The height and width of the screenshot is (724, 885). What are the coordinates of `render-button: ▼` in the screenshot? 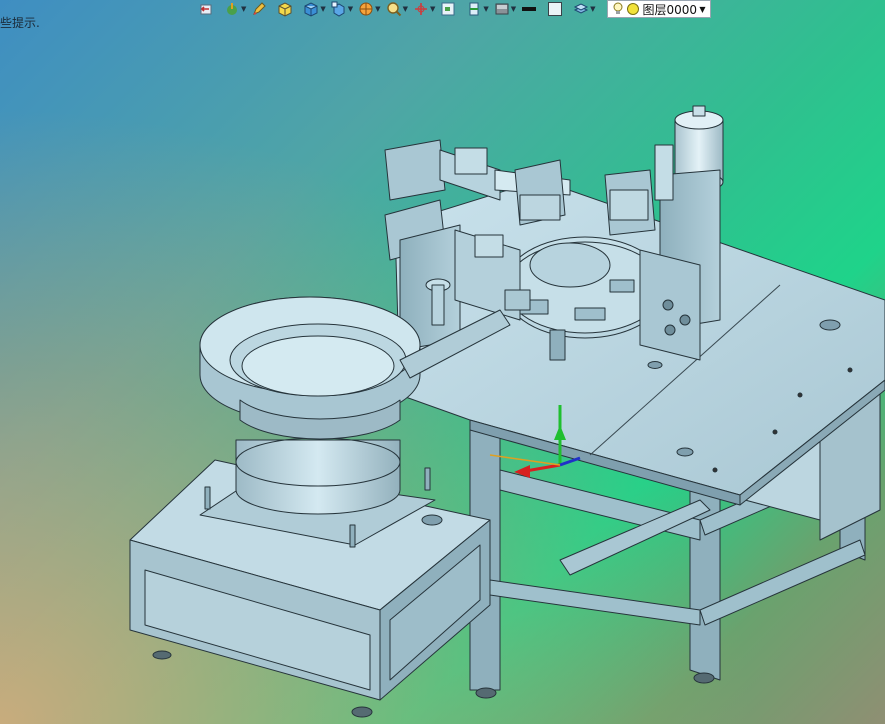 It's located at (370, 9).